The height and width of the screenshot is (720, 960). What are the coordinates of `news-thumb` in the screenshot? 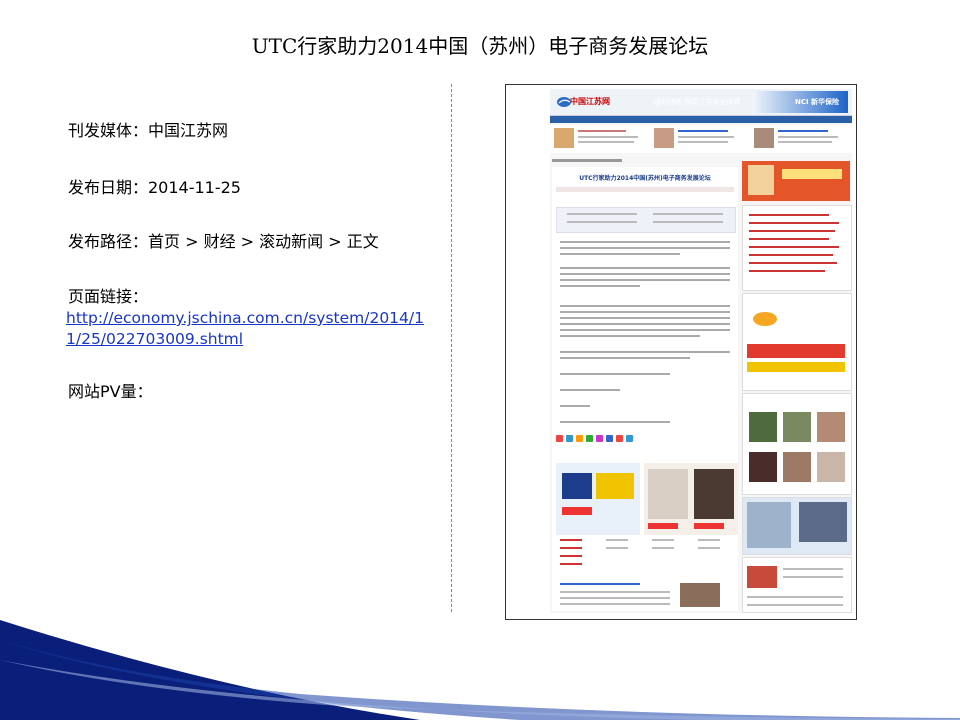 It's located at (700, 595).